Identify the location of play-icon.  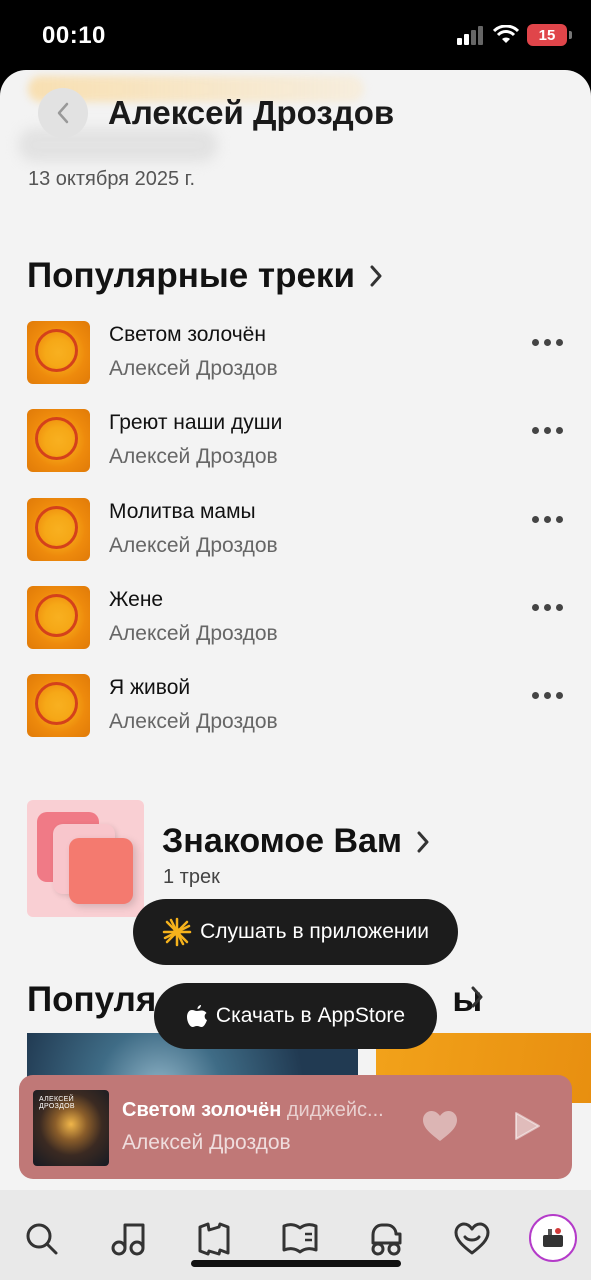
(527, 1126).